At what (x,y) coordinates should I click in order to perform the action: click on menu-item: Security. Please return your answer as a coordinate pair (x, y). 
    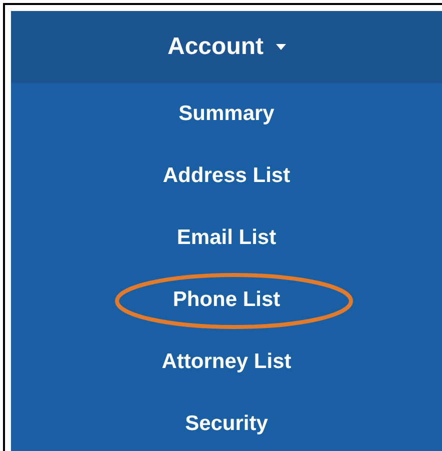
    Looking at the image, I should click on (226, 424).